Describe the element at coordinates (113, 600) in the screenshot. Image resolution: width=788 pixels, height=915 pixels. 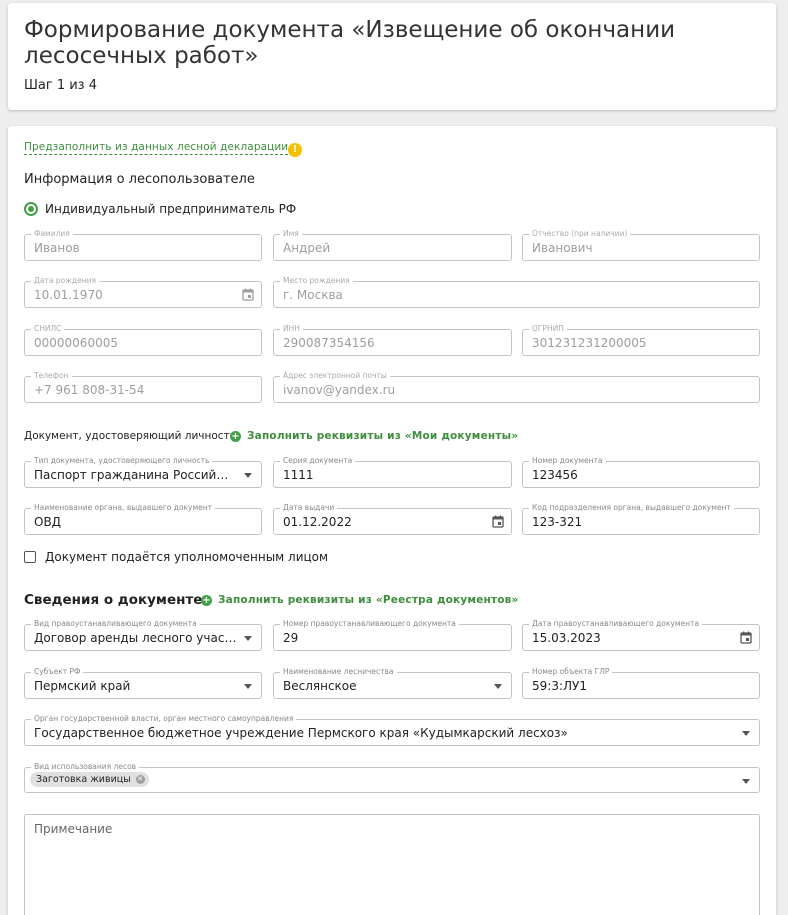
I see `doc-info-title: Сведения о документе` at that location.